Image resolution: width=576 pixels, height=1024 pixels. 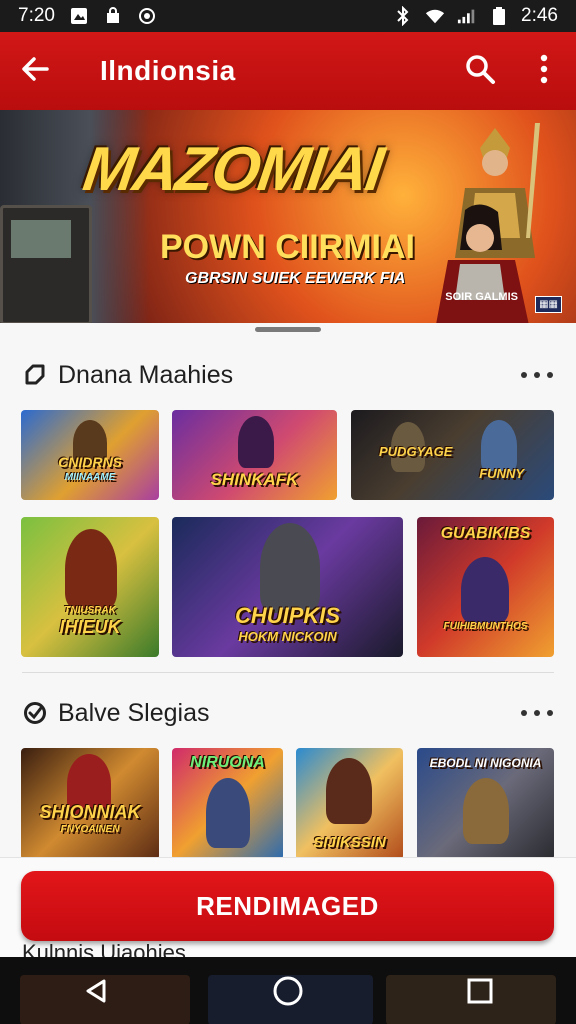 What do you see at coordinates (287, 247) in the screenshot?
I see `banner-subtitle: POWN CIIRMIAI` at bounding box center [287, 247].